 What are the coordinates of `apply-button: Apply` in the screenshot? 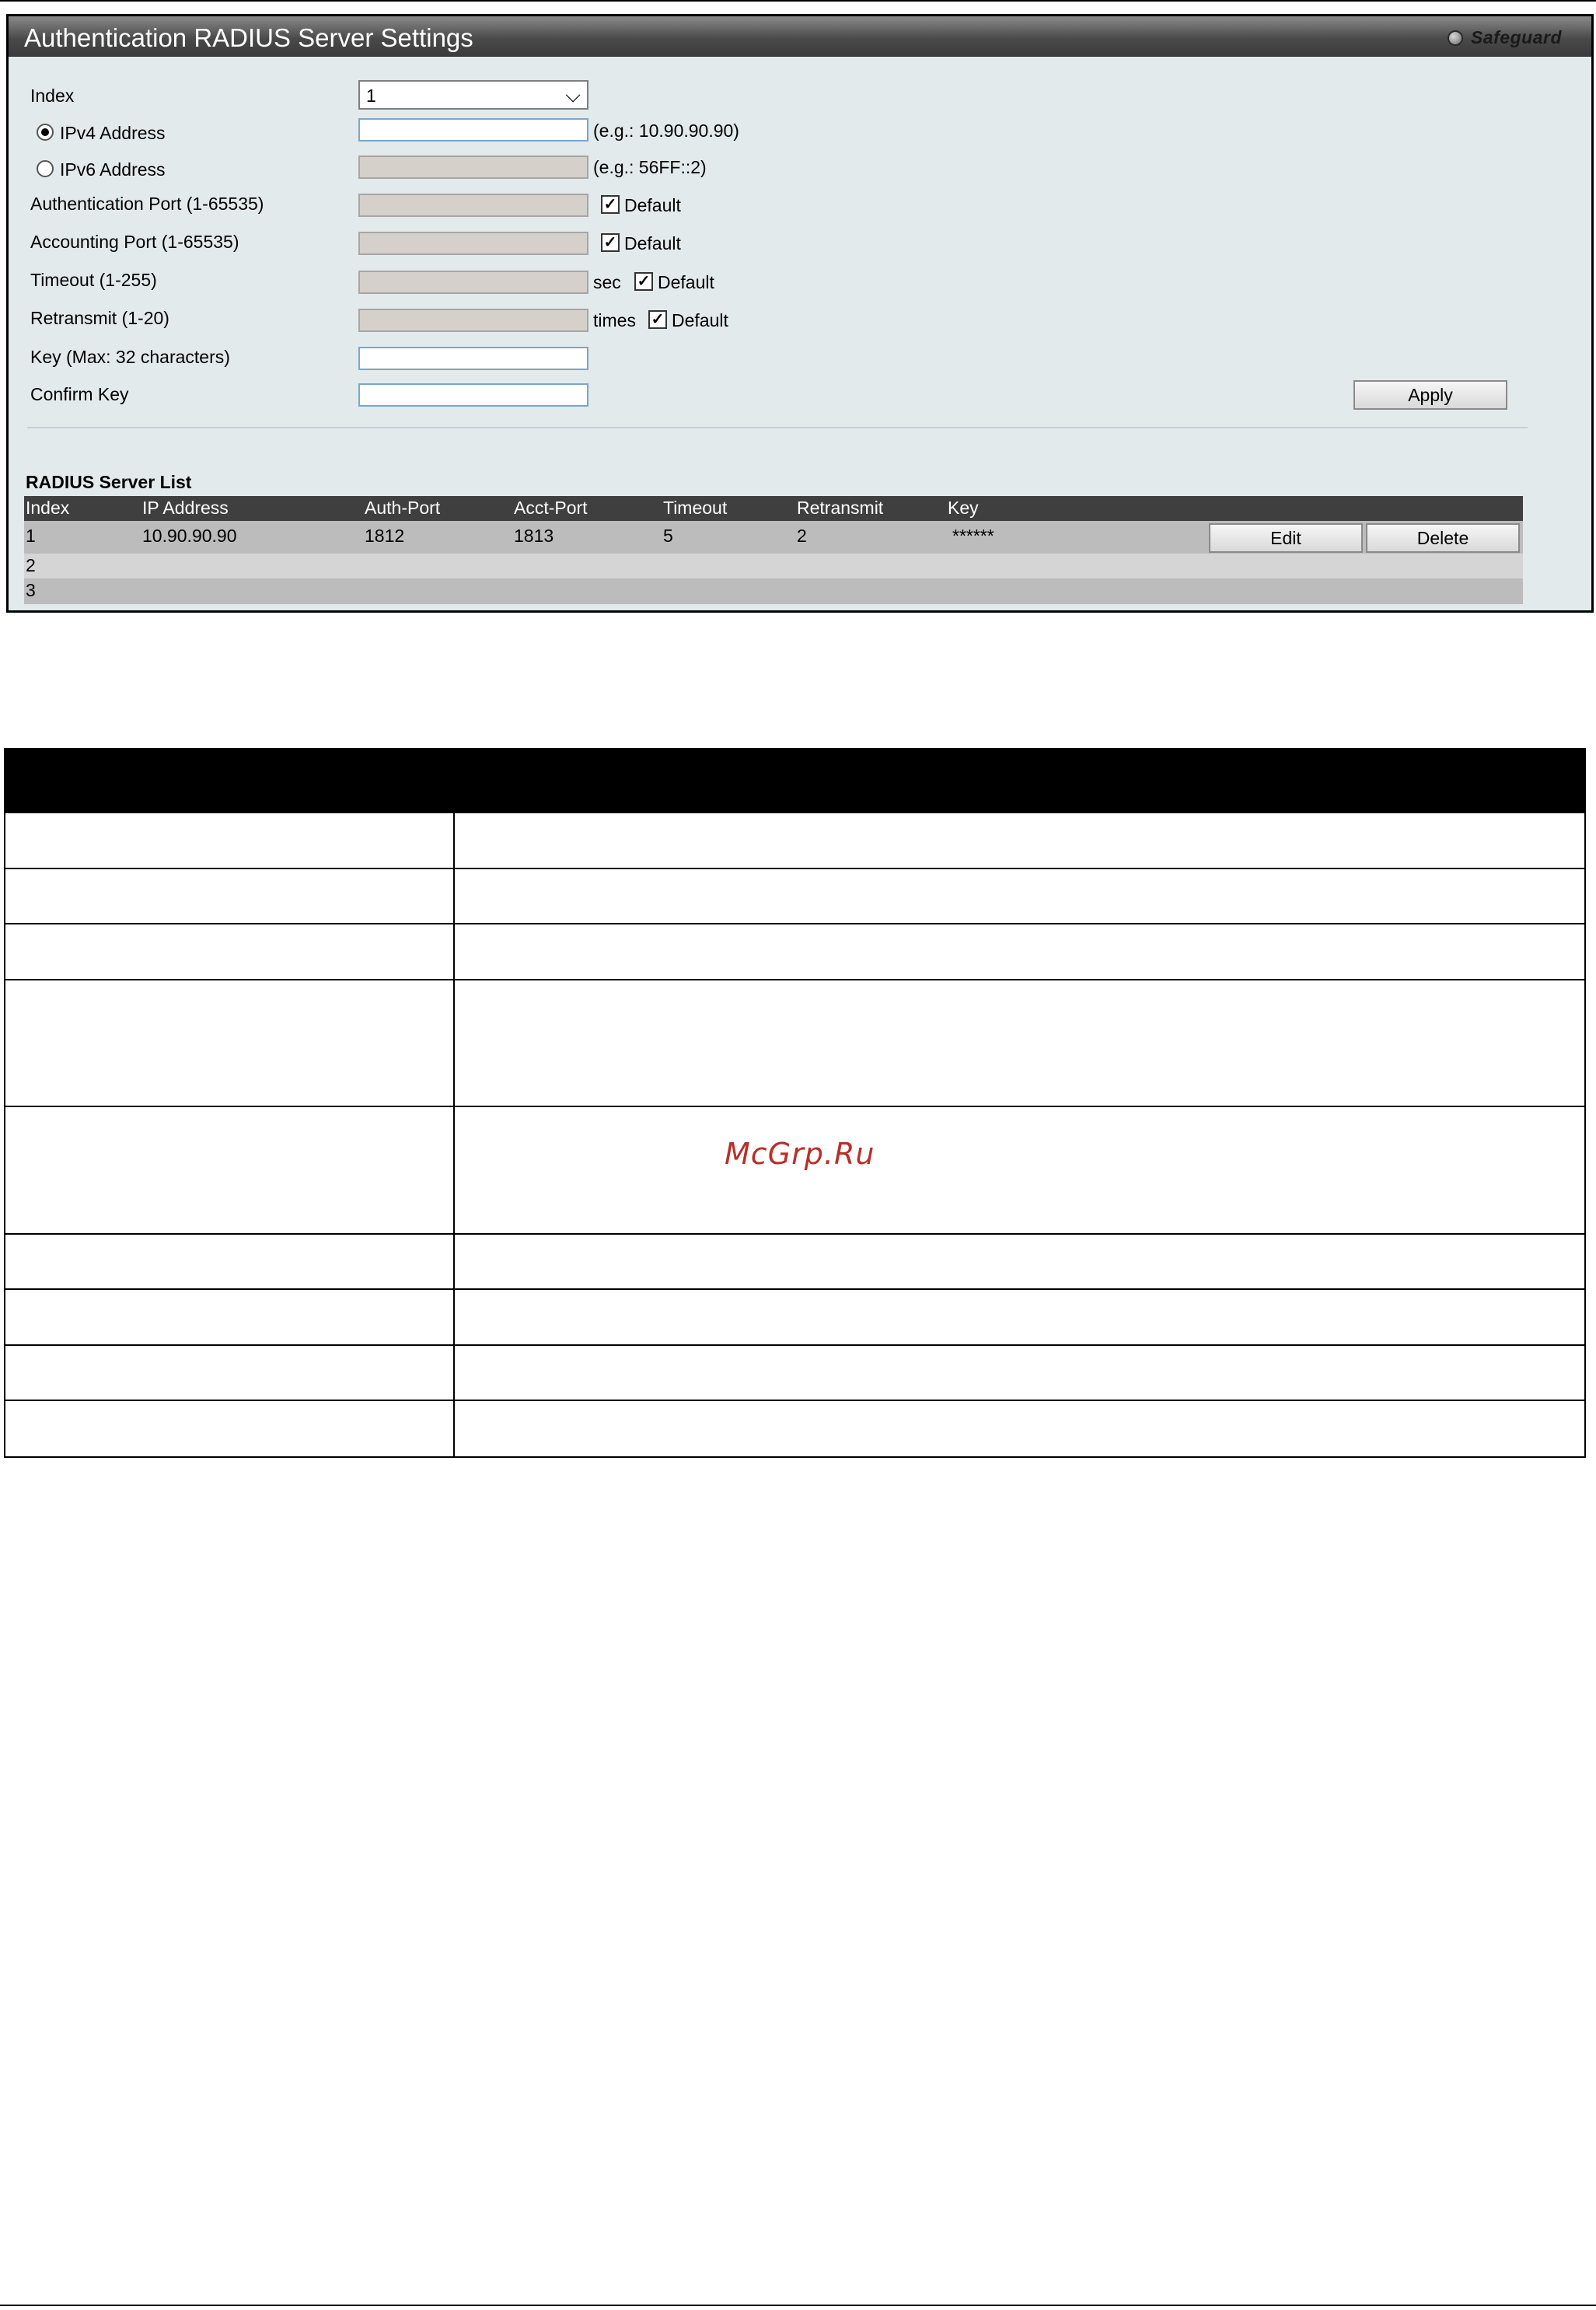 It's located at (1430, 395).